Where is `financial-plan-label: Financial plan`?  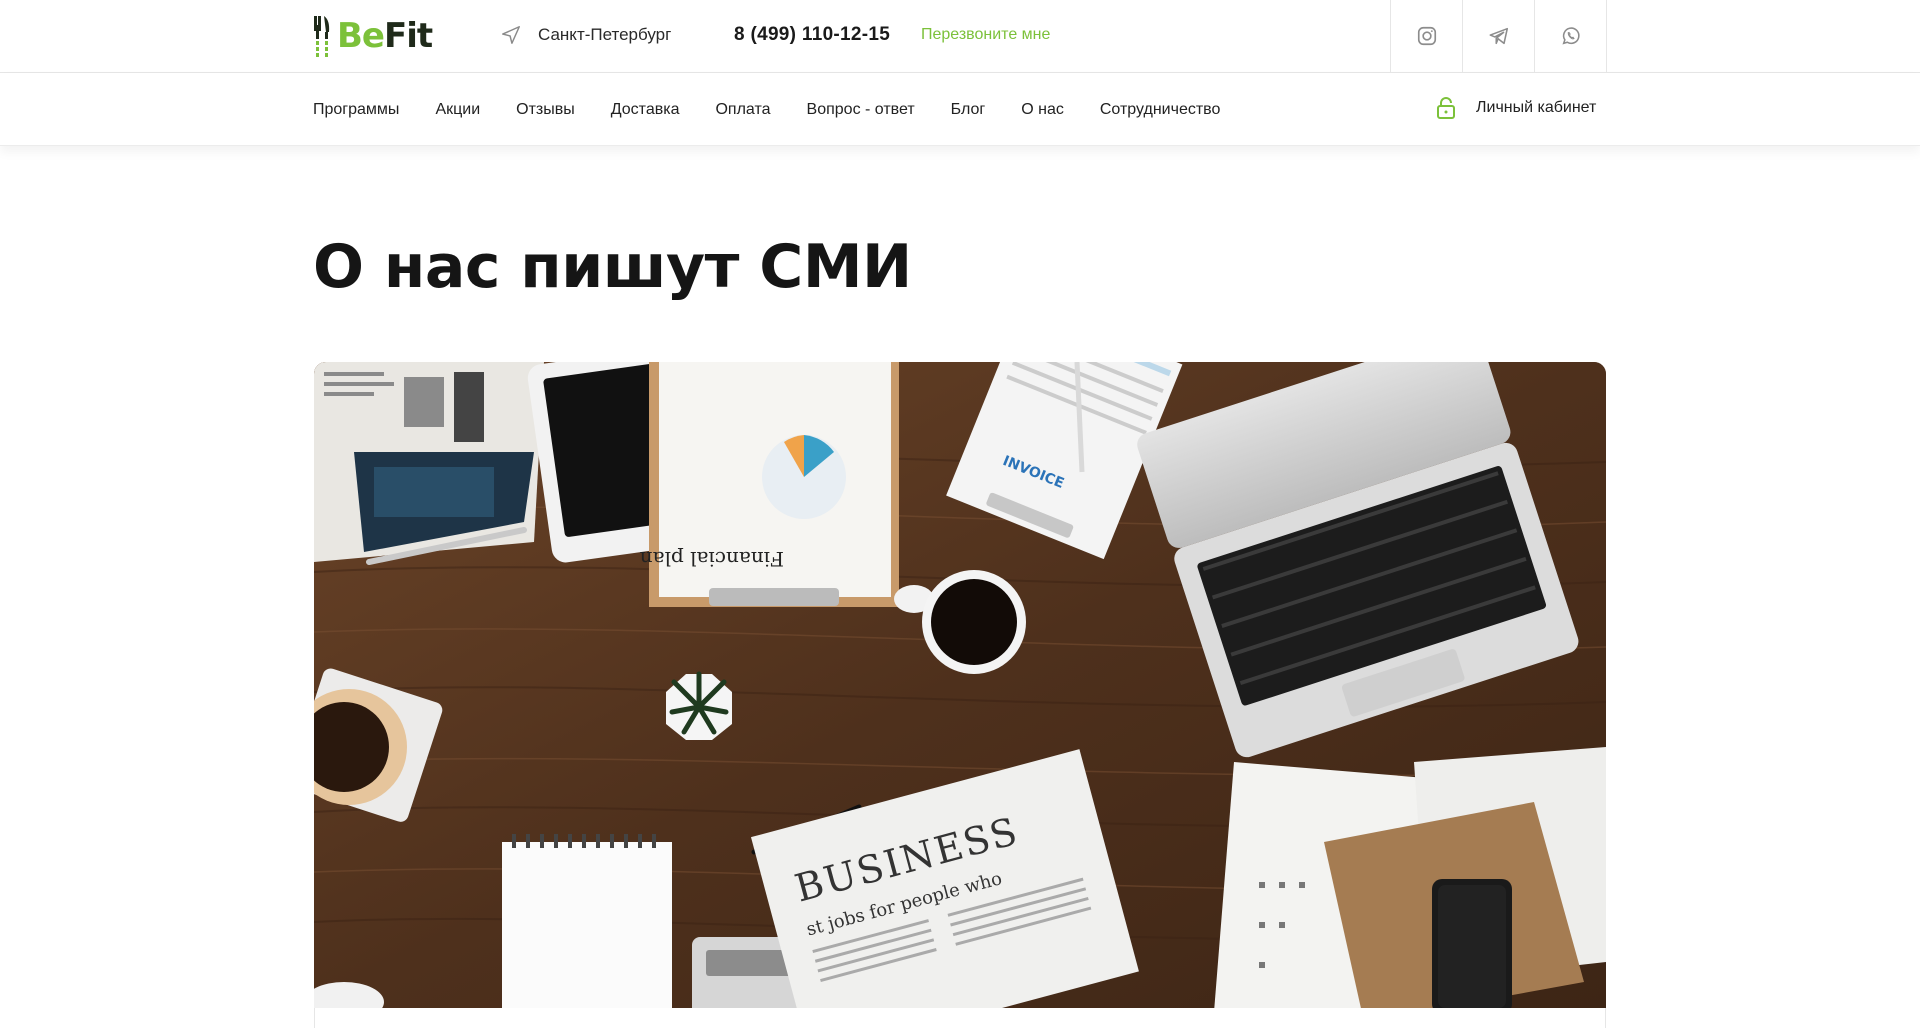
financial-plan-label: Financial plan is located at coordinates (712, 559).